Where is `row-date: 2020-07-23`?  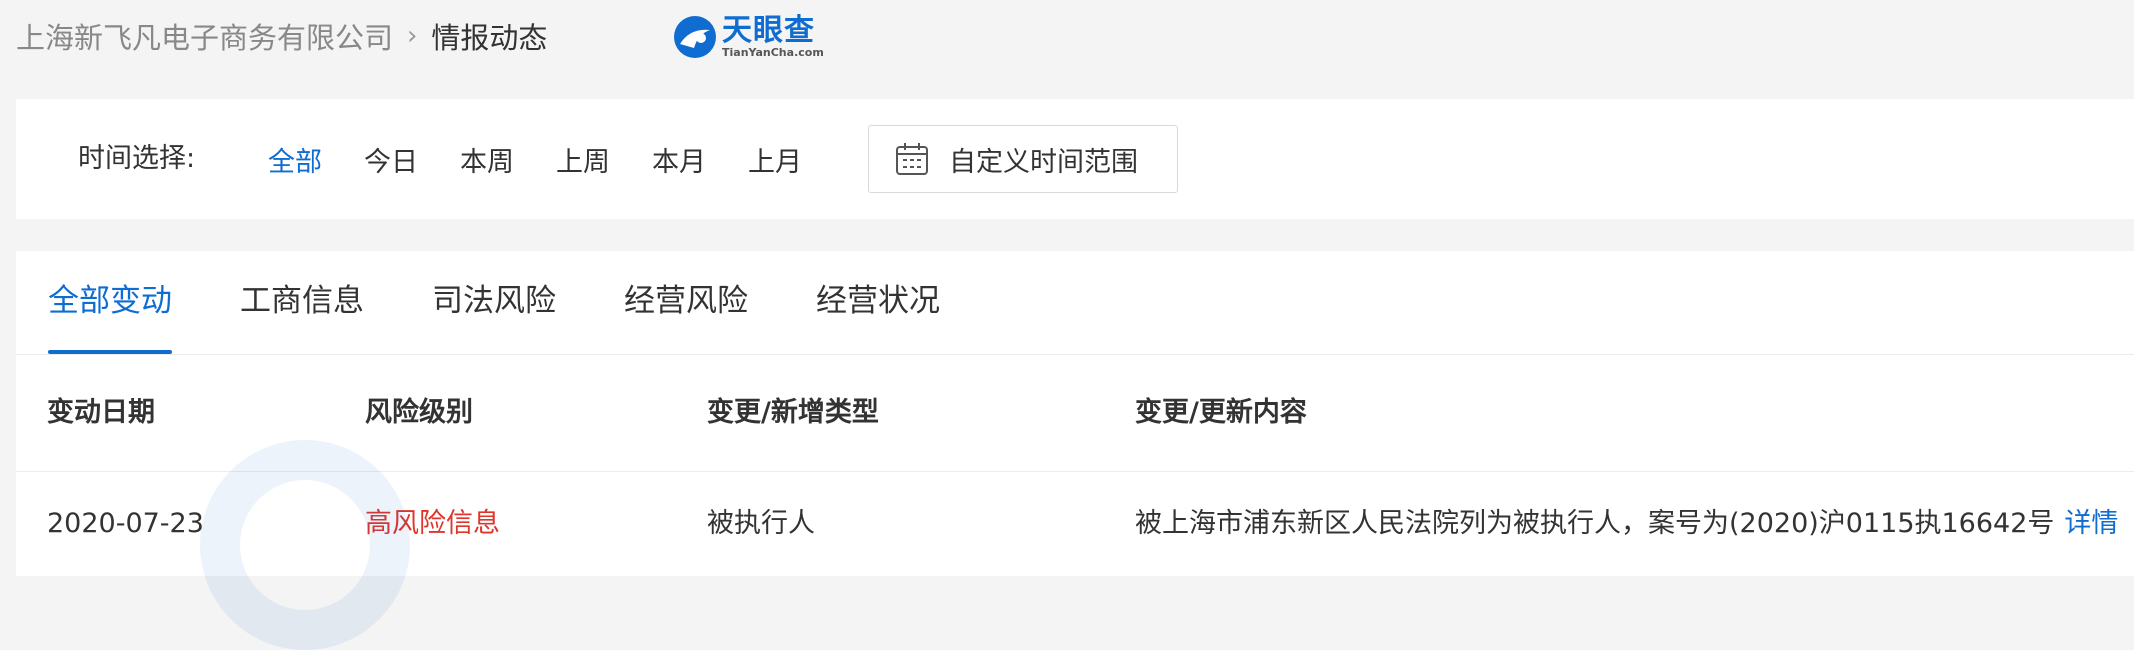
row-date: 2020-07-23 is located at coordinates (125, 523).